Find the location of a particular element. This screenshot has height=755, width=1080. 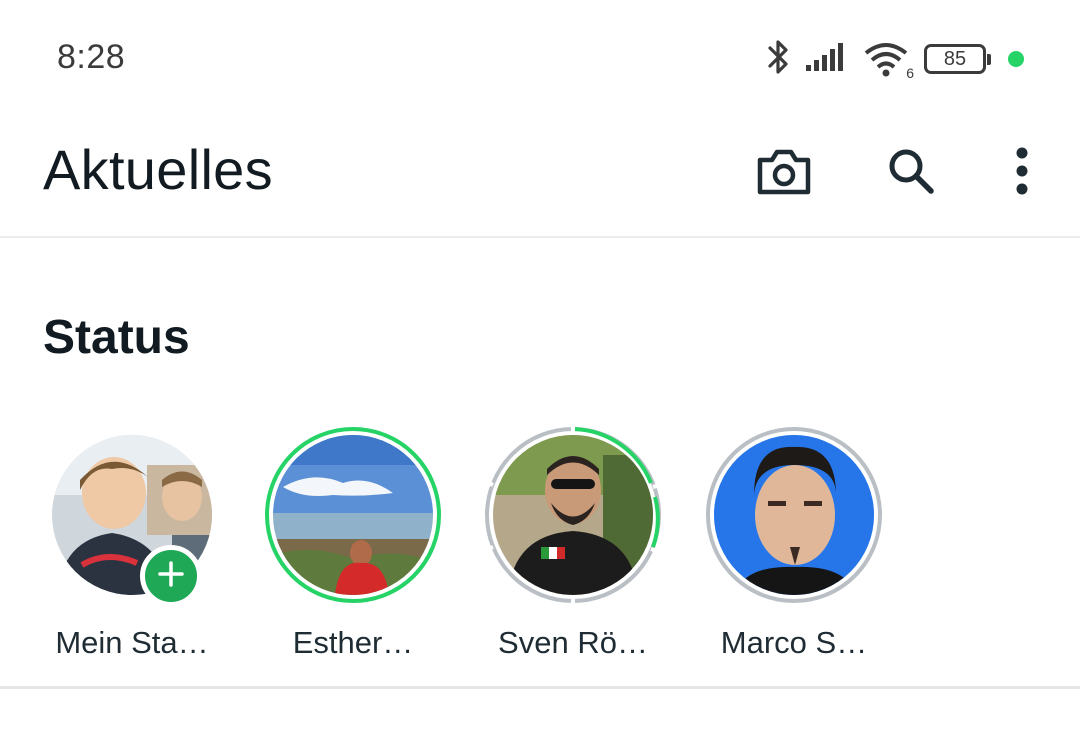

privacy-indicator-dot is located at coordinates (1016, 59).